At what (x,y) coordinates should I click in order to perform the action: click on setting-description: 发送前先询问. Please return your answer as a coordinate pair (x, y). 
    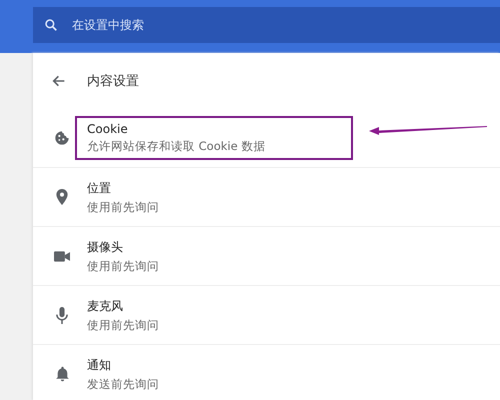
    Looking at the image, I should click on (123, 384).